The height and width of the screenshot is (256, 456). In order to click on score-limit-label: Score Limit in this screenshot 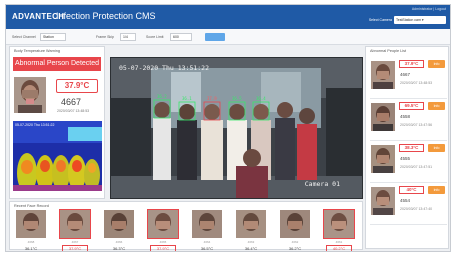, I will do `click(155, 37)`.